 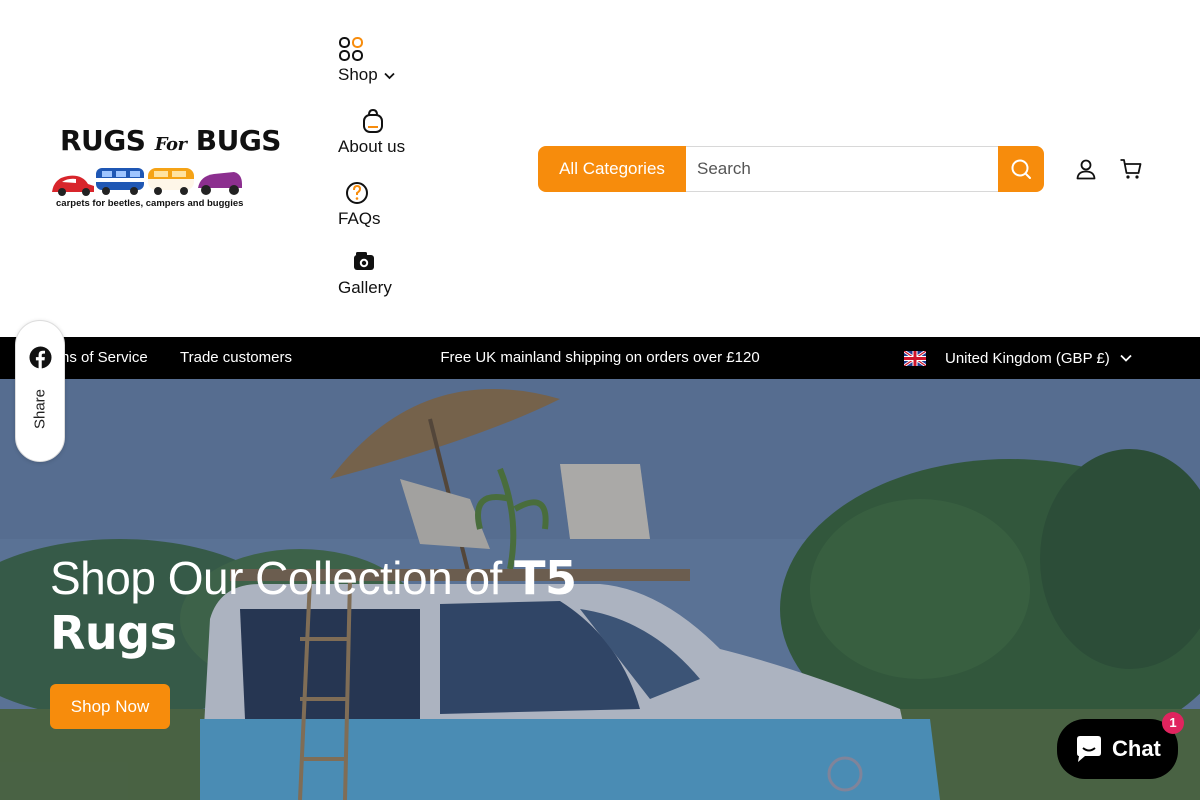 What do you see at coordinates (150, 203) in the screenshot?
I see `logo-tagline: carpets for beetles, campers and buggies` at bounding box center [150, 203].